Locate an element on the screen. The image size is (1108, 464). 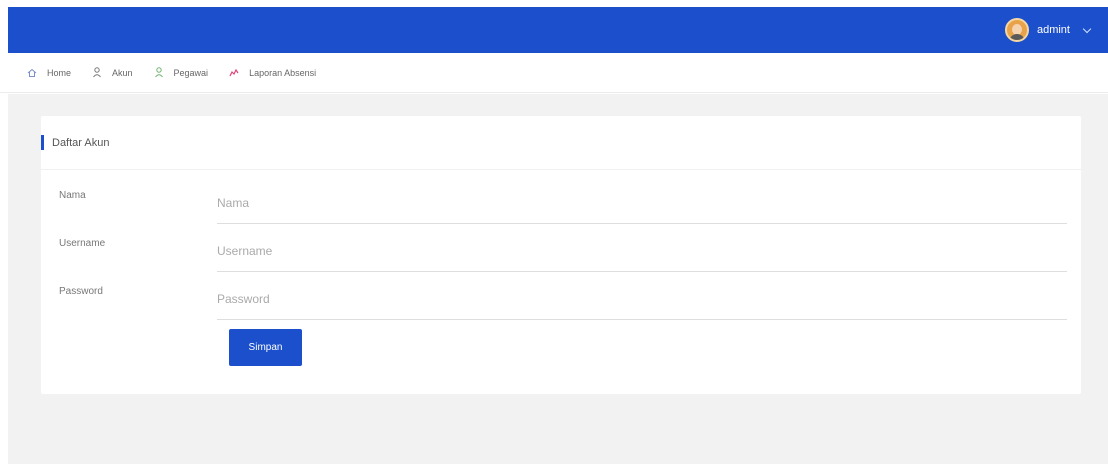
card-title: Daftar Akun is located at coordinates (81, 142).